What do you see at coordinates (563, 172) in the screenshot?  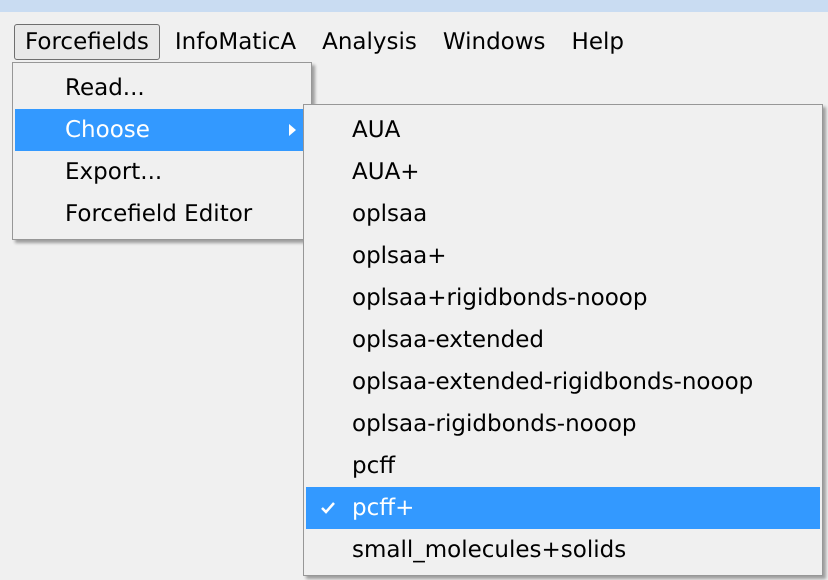 I see `menu-item: AUA+` at bounding box center [563, 172].